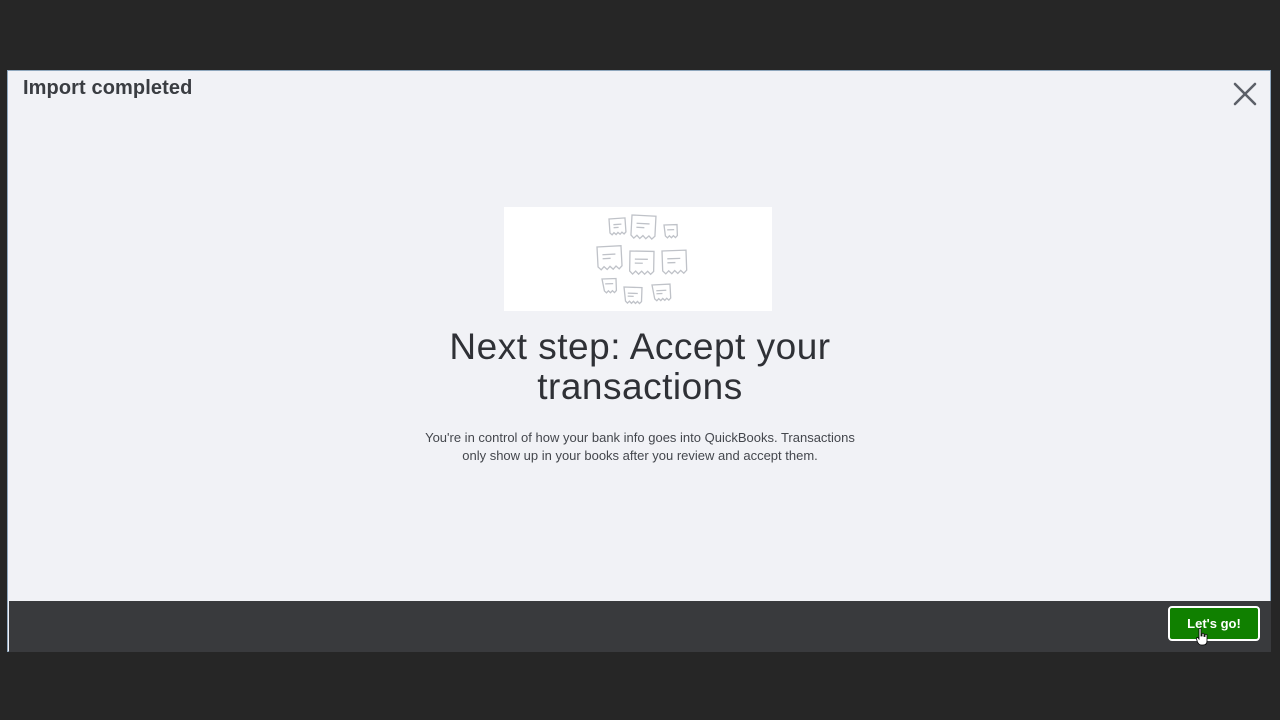 The image size is (1280, 720). I want to click on close-icon, so click(1245, 94).